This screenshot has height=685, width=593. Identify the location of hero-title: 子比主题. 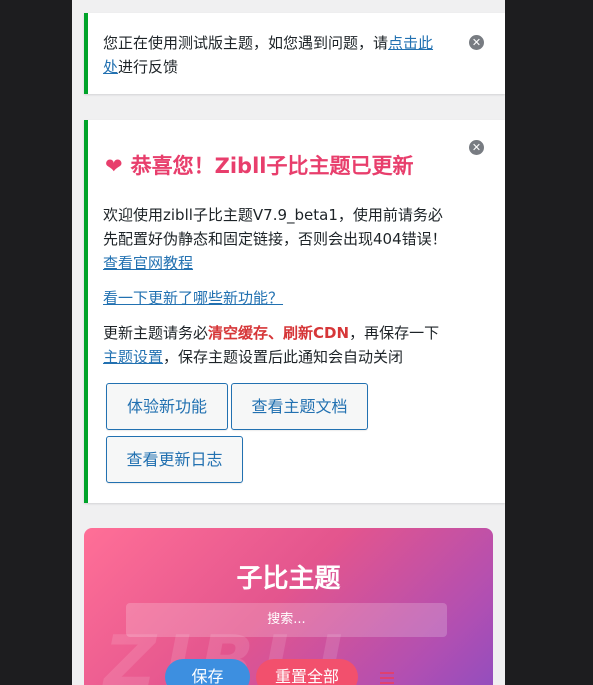
(288, 579).